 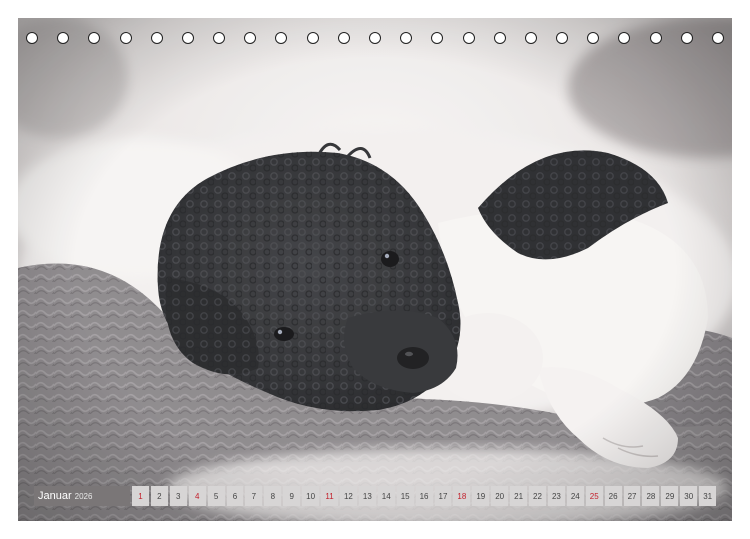 I want to click on day-cell: 12, so click(x=348, y=496).